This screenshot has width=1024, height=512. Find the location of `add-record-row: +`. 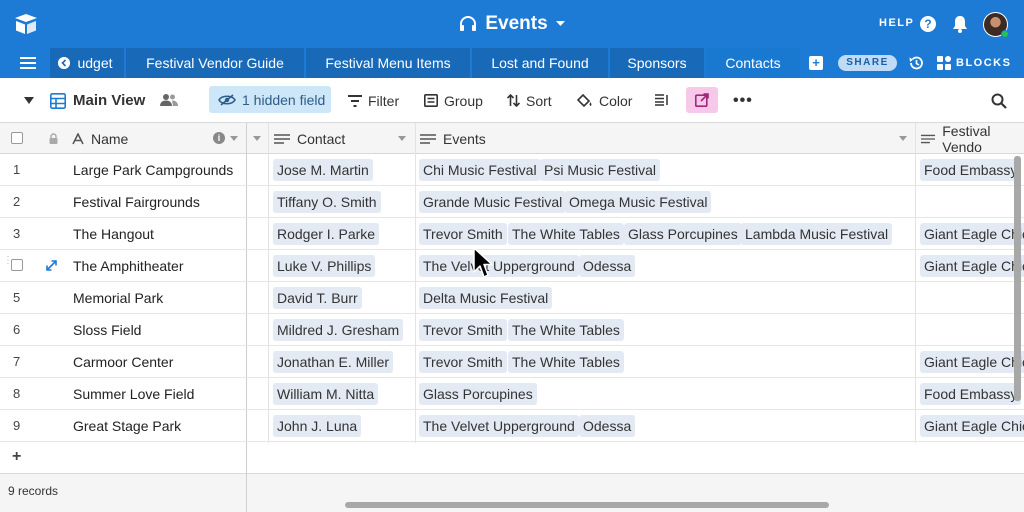

add-record-row: + is located at coordinates (123, 458).